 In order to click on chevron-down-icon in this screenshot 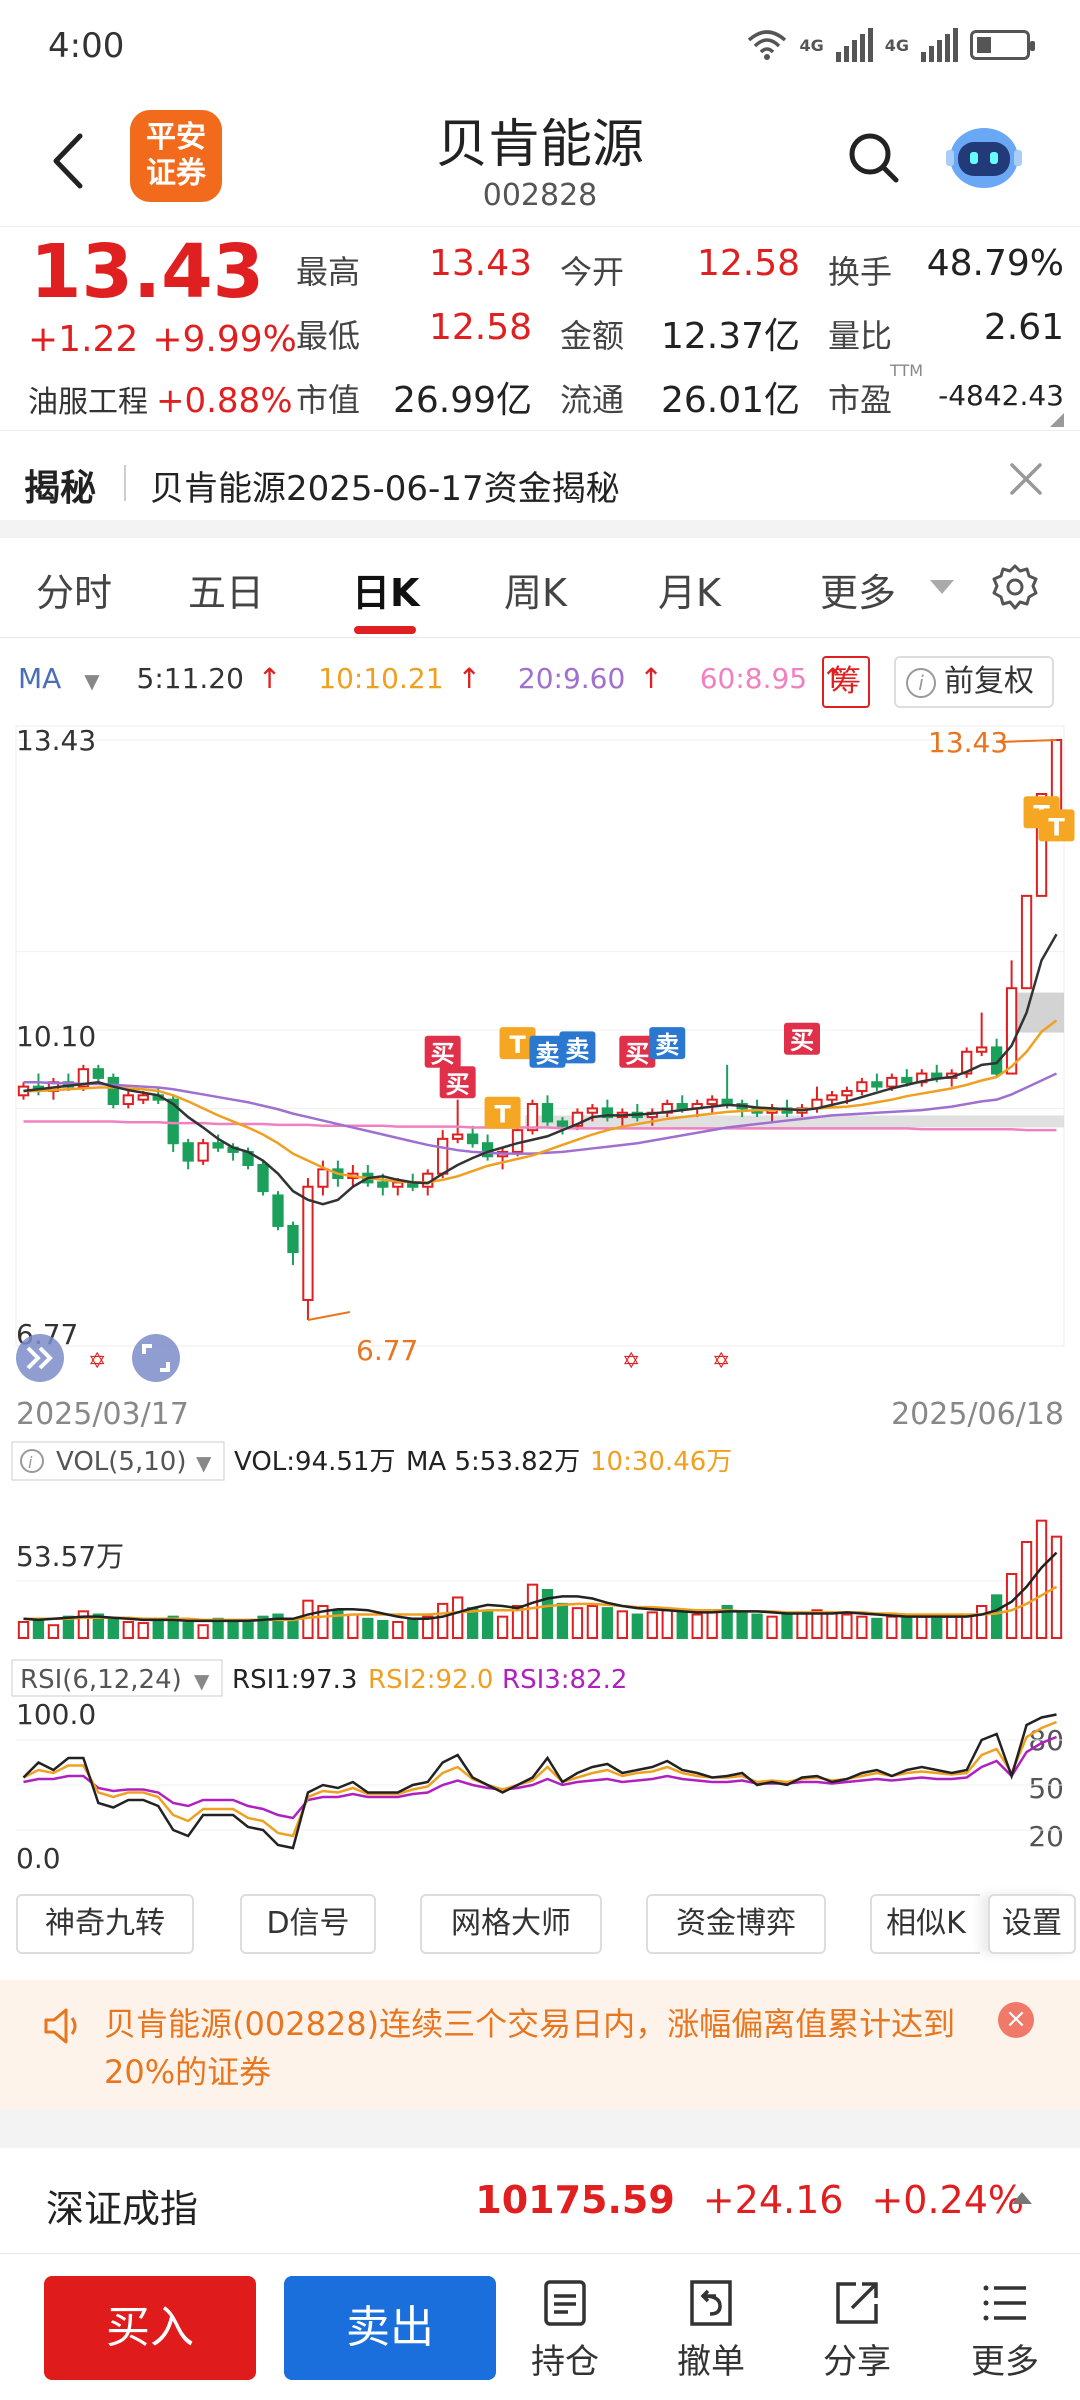, I will do `click(942, 587)`.